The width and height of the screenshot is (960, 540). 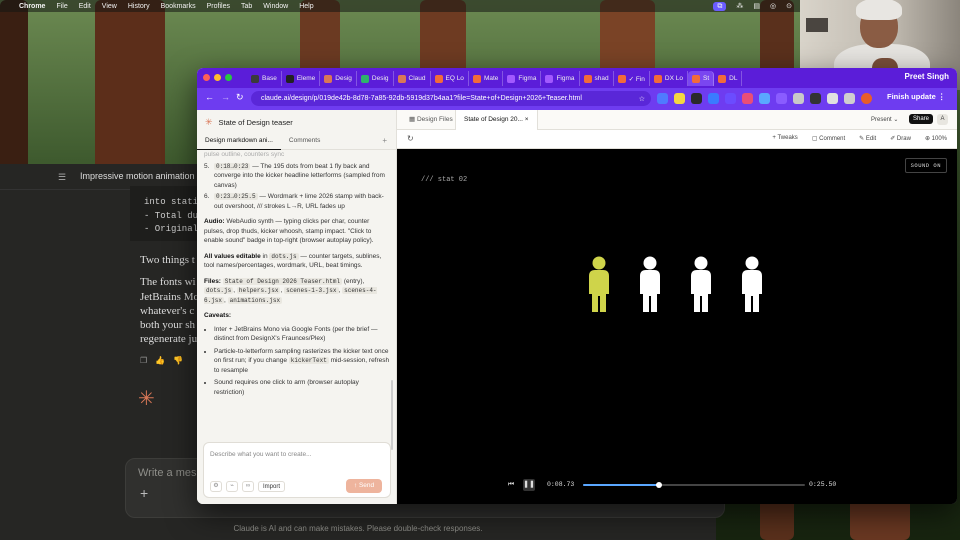 What do you see at coordinates (942, 119) in the screenshot?
I see `avatar: A` at bounding box center [942, 119].